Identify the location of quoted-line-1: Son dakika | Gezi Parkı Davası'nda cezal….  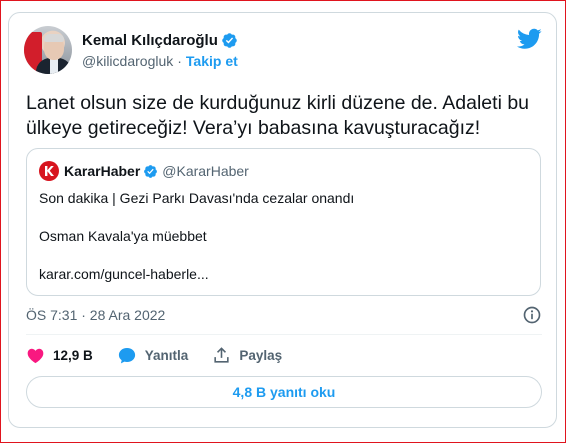
(197, 198).